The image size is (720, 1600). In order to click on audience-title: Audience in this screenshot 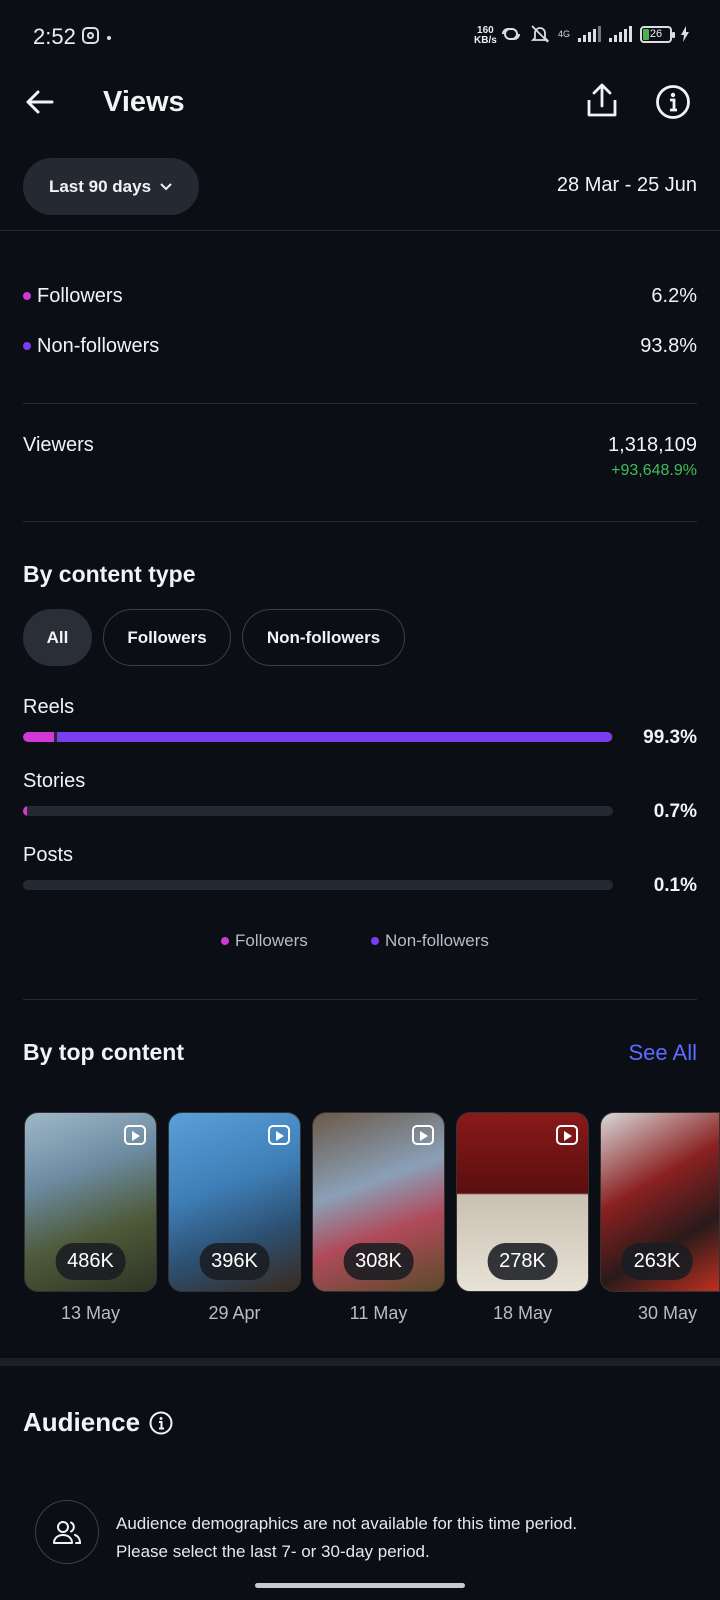, I will do `click(82, 1422)`.